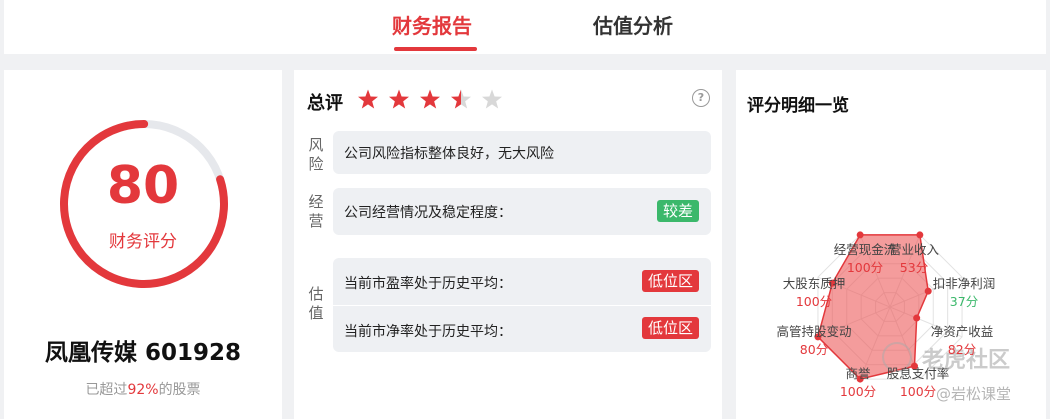 This screenshot has width=1050, height=419. Describe the element at coordinates (964, 301) in the screenshot. I see `radar-axis-score: 37分` at that location.